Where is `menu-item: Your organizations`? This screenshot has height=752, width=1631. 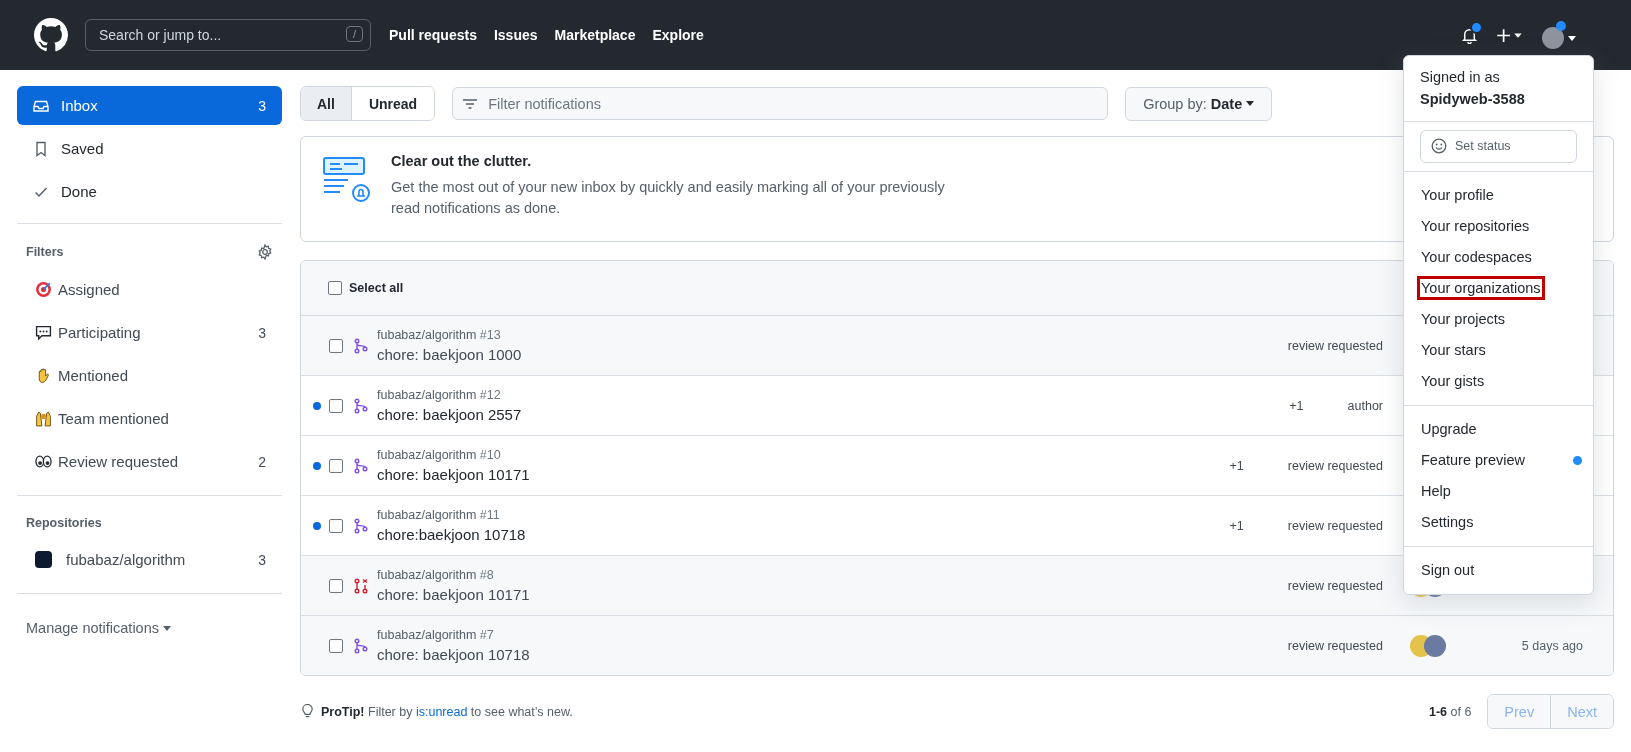
menu-item: Your organizations is located at coordinates (1498, 288).